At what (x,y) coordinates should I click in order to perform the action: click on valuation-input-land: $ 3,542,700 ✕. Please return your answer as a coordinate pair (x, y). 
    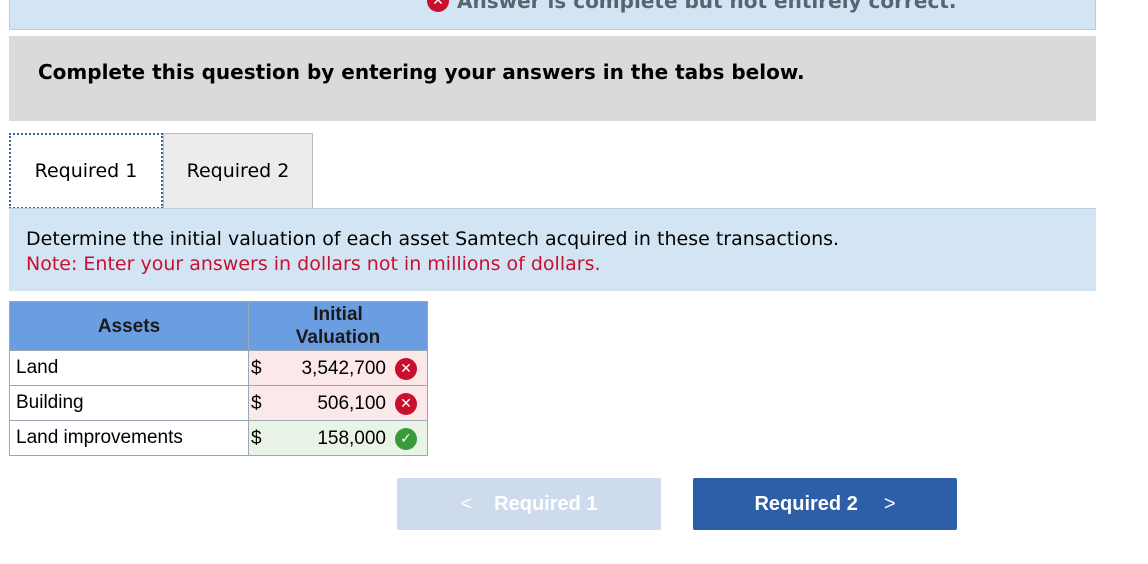
    Looking at the image, I should click on (338, 368).